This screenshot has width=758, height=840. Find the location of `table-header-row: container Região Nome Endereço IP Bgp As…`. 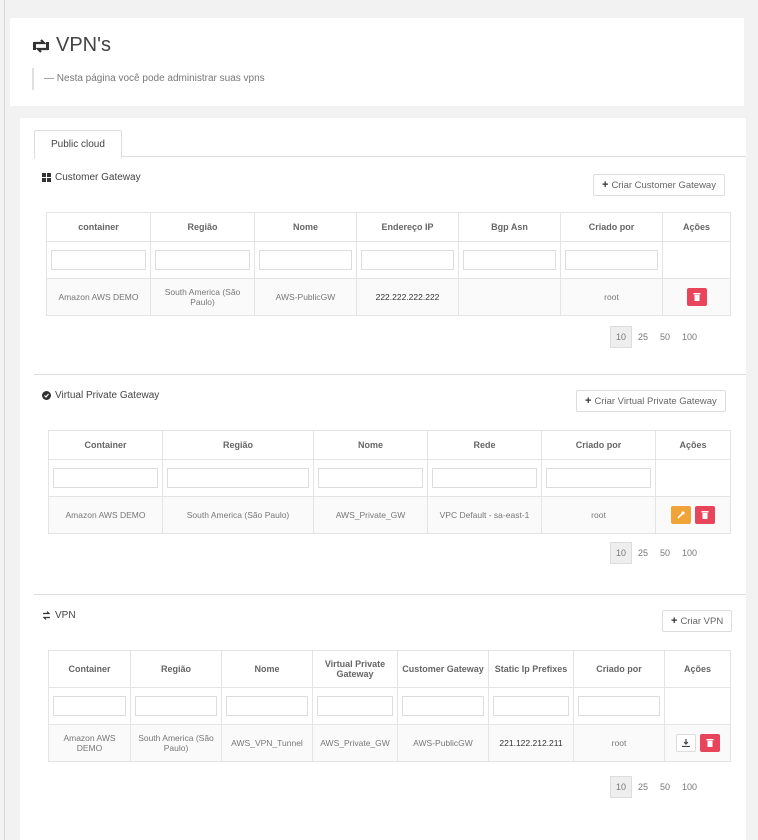

table-header-row: container Região Nome Endereço IP Bgp As… is located at coordinates (388, 227).